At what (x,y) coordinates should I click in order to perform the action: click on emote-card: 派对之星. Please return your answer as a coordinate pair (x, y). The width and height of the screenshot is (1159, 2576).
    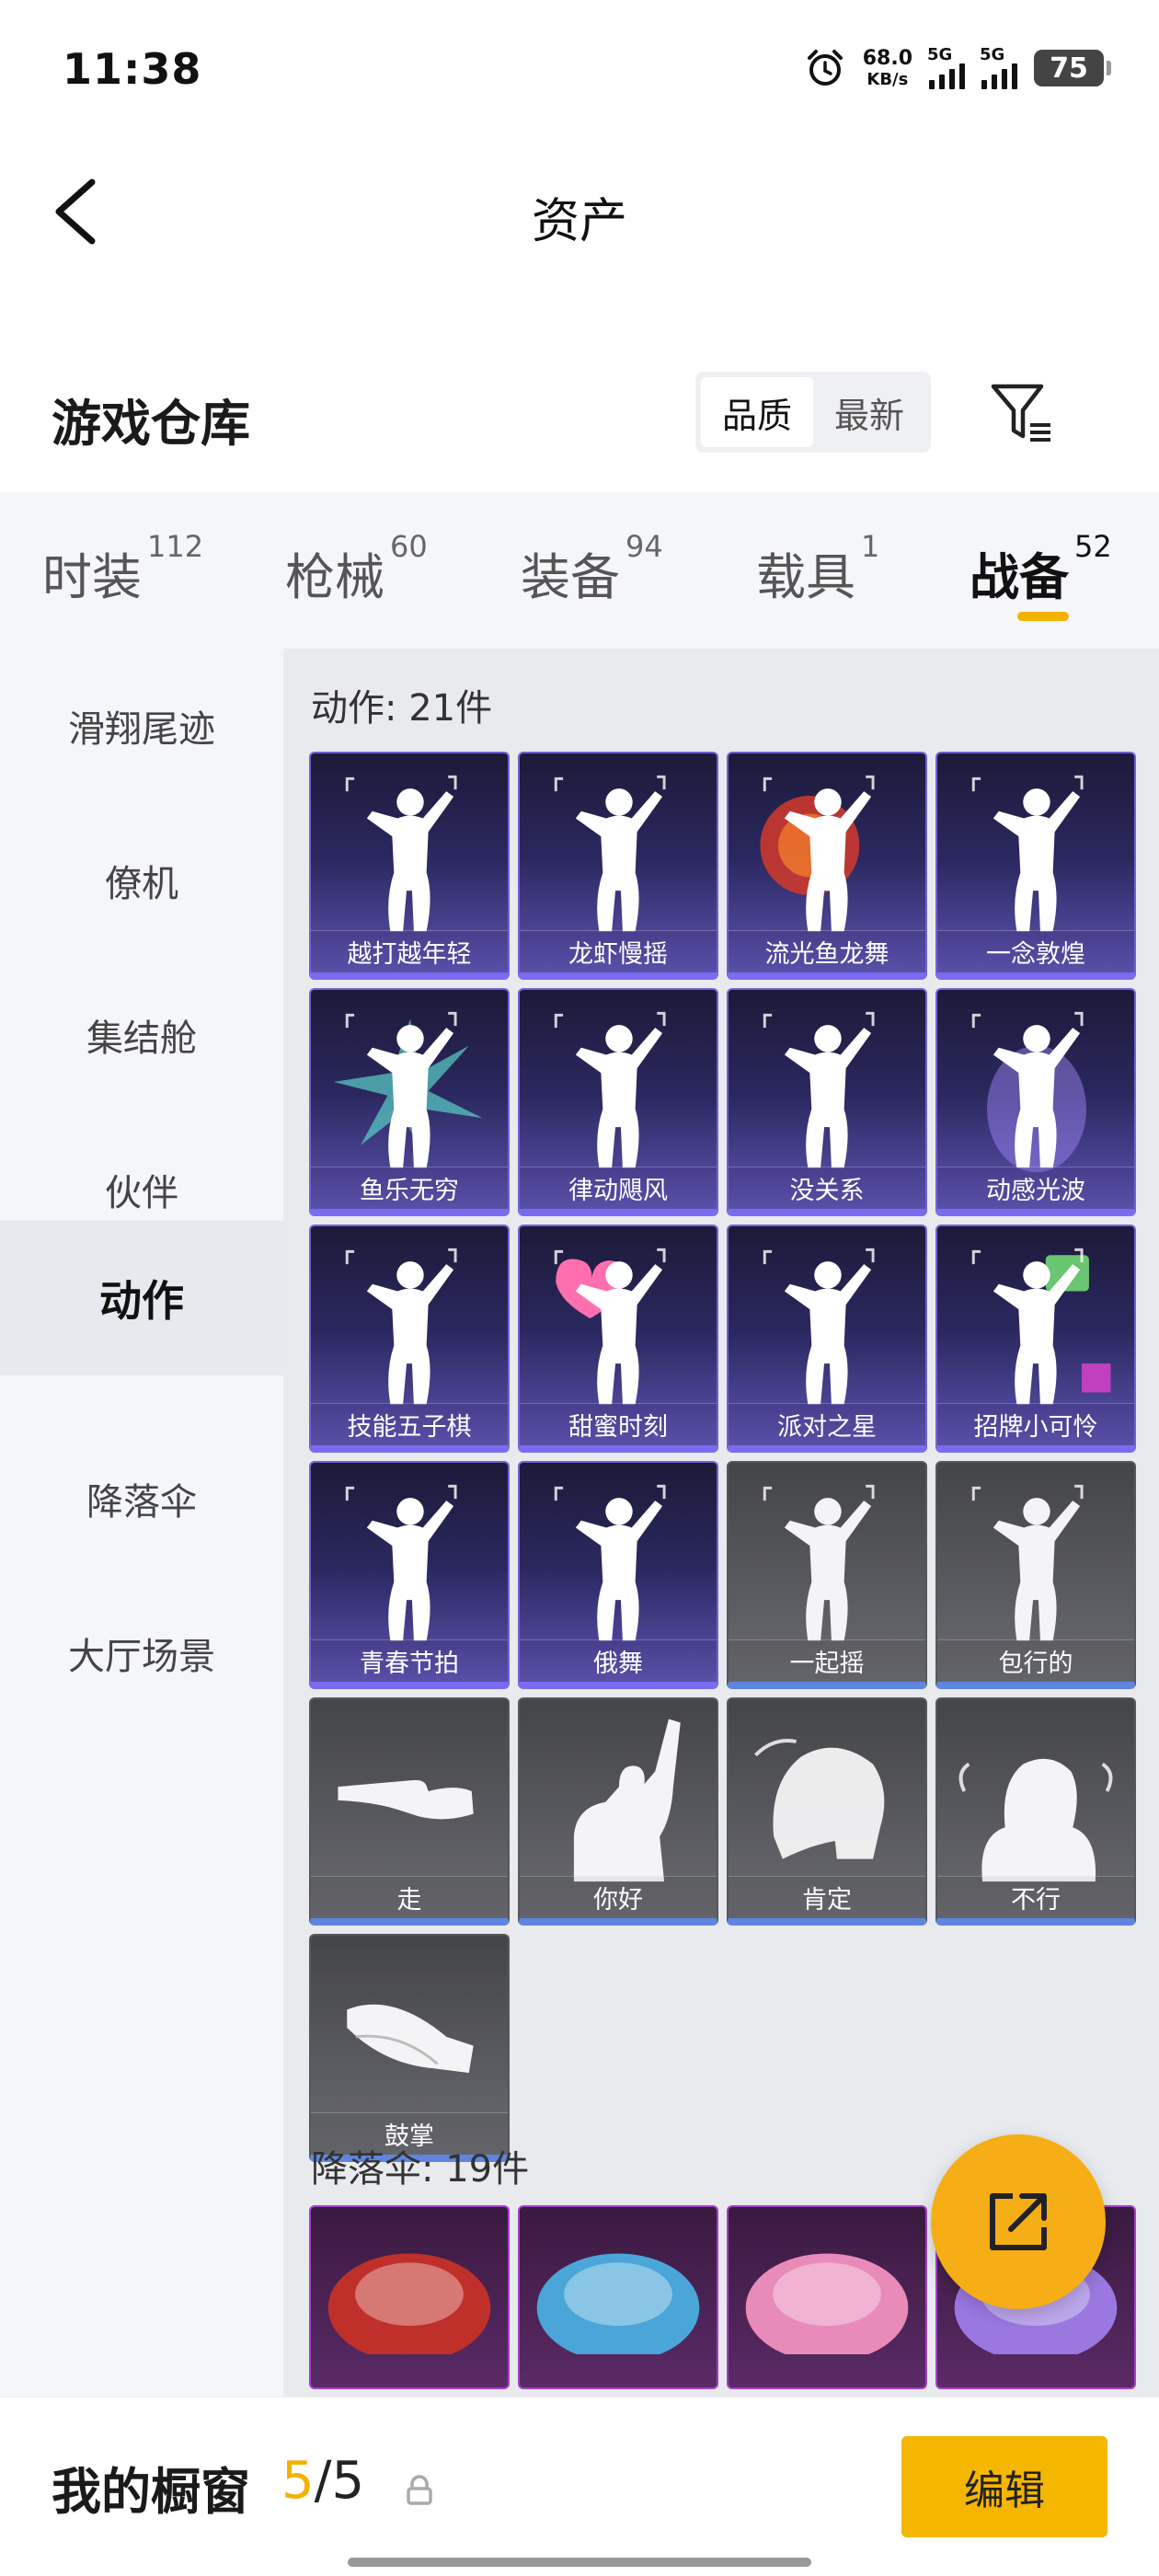
    Looking at the image, I should click on (827, 1339).